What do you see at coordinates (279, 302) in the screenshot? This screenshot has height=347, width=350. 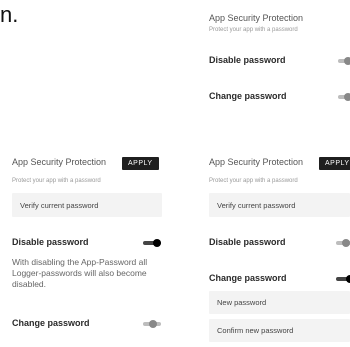 I see `new-password-input: New password` at bounding box center [279, 302].